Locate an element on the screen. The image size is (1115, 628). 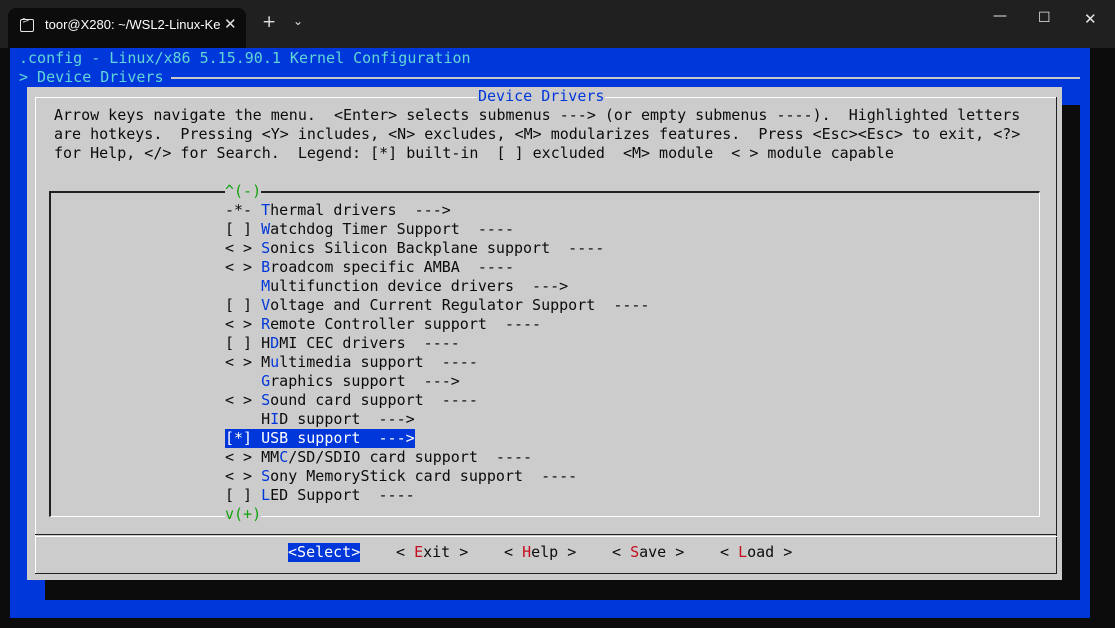
menu-item: < > MMC/SD/SDIO card support ---- is located at coordinates (378, 457).